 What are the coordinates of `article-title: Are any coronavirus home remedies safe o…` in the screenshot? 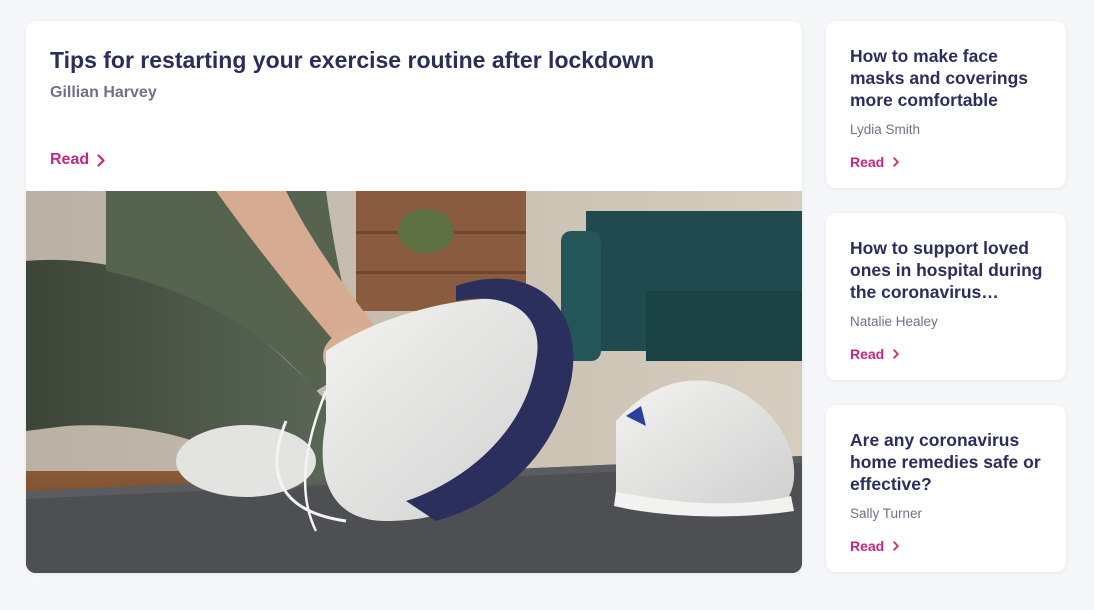 It's located at (948, 462).